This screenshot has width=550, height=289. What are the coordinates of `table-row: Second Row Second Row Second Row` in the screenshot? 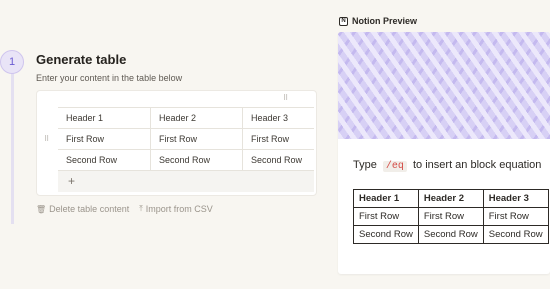 It's located at (186, 159).